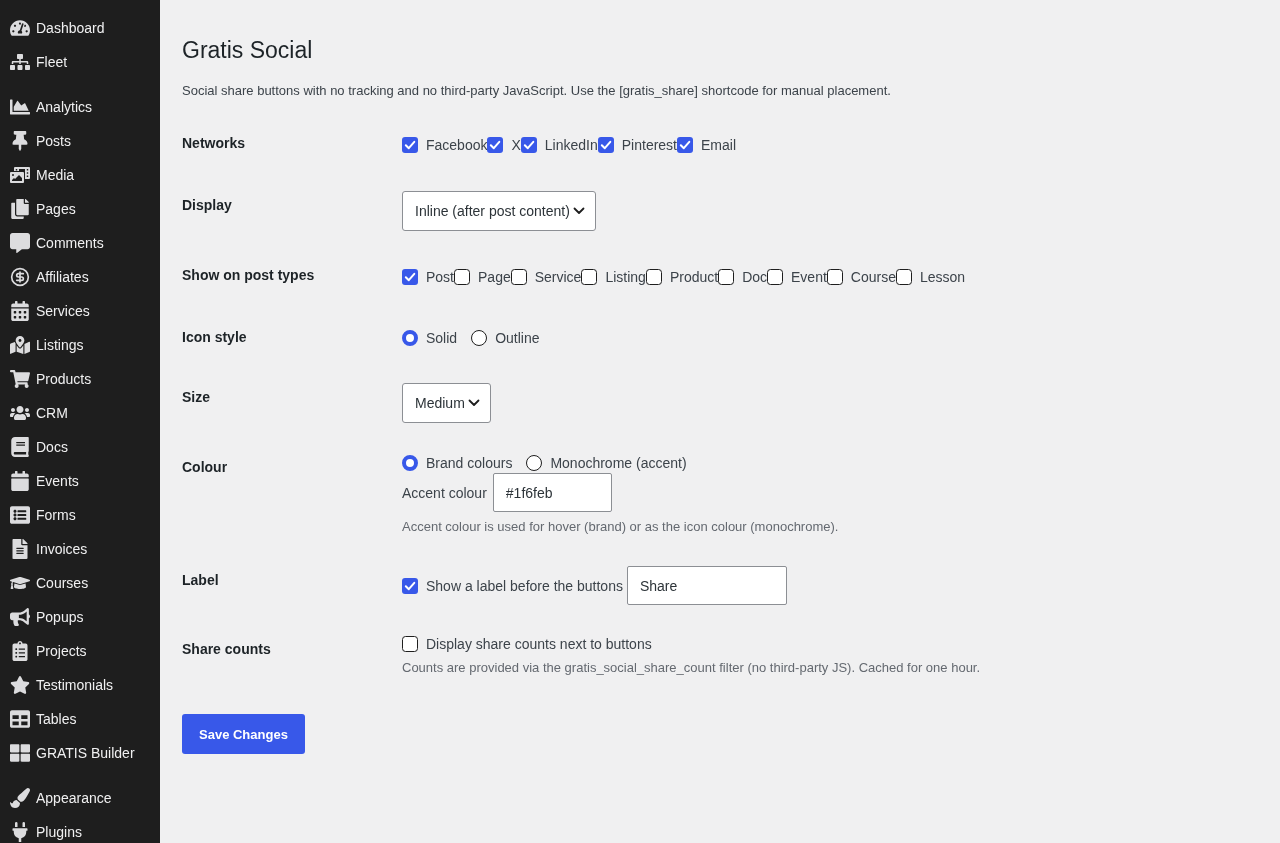 The width and height of the screenshot is (1280, 843). I want to click on star-icon, so click(20, 685).